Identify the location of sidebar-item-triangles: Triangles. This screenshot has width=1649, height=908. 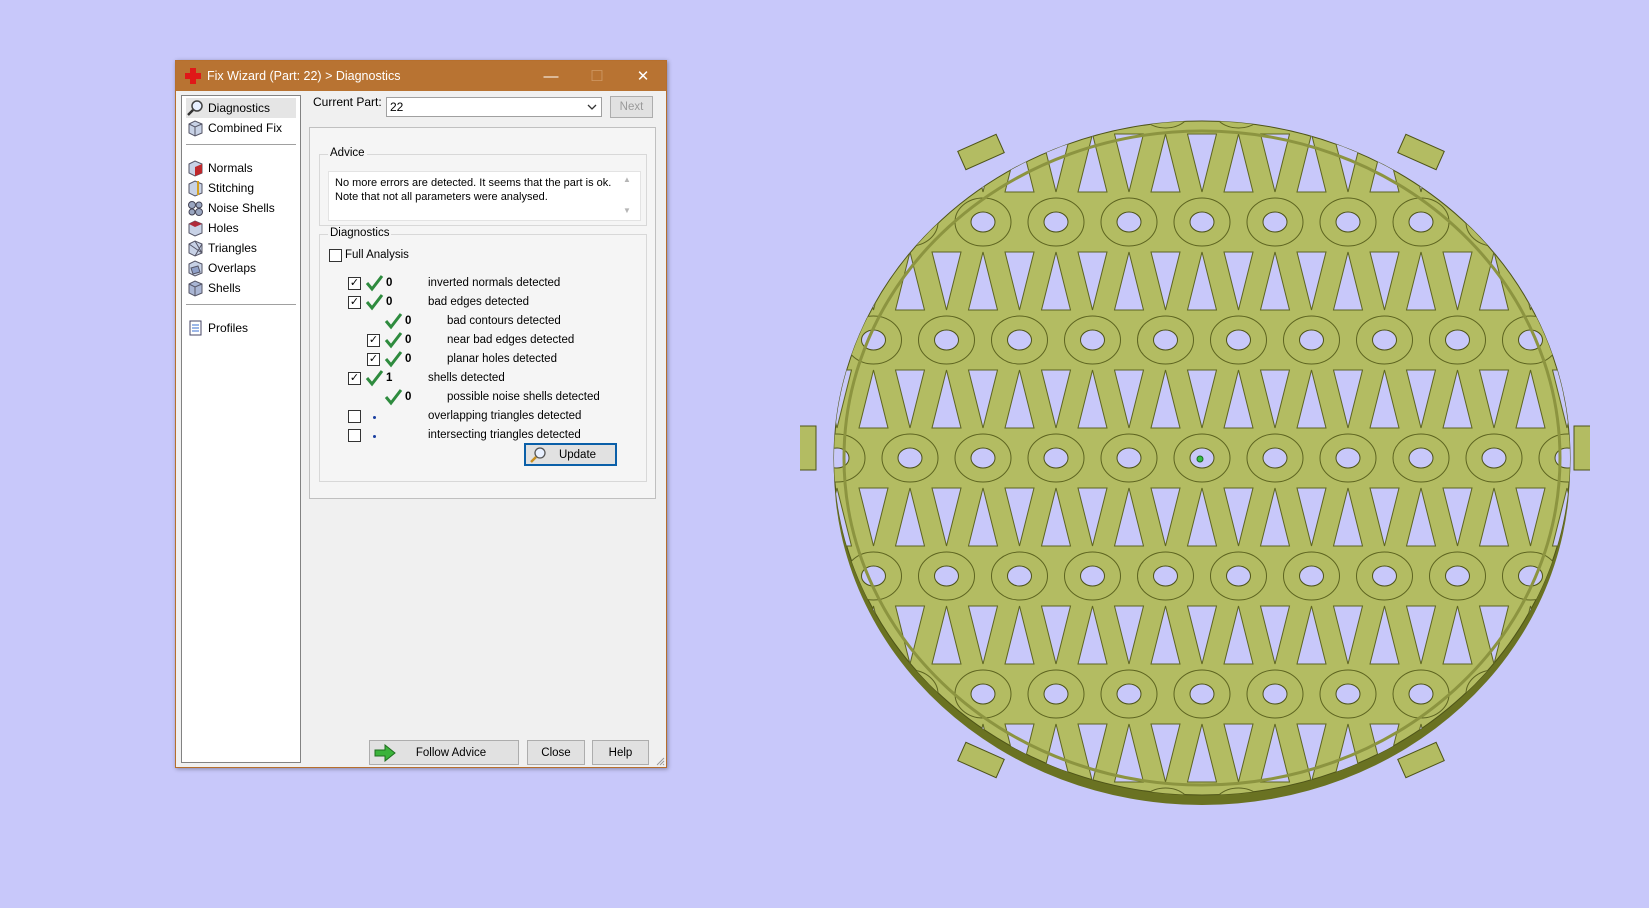
(221, 248).